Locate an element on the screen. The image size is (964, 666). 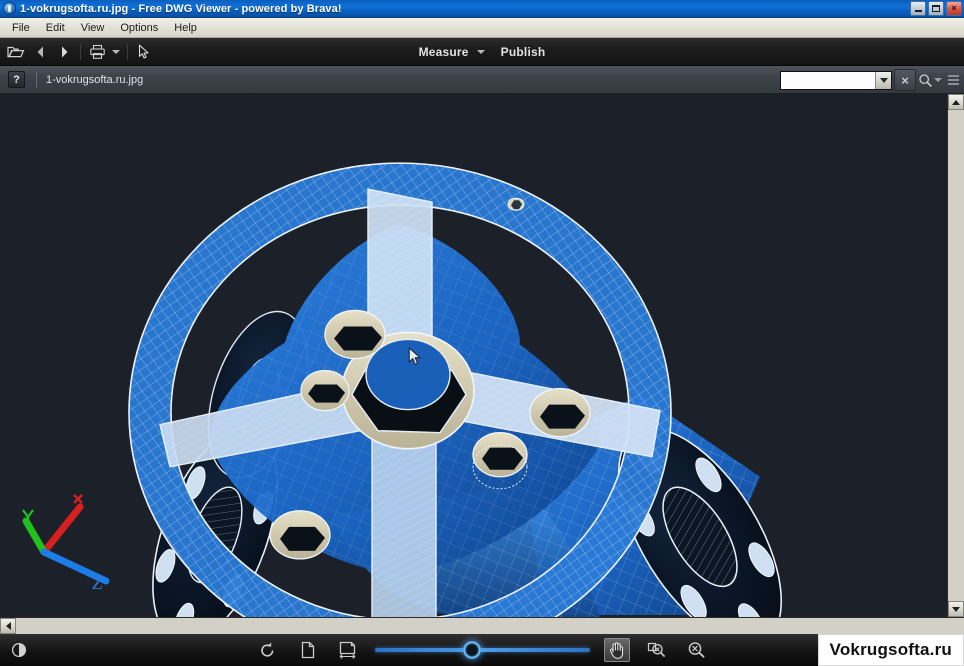
docbar-separator is located at coordinates (36, 79).